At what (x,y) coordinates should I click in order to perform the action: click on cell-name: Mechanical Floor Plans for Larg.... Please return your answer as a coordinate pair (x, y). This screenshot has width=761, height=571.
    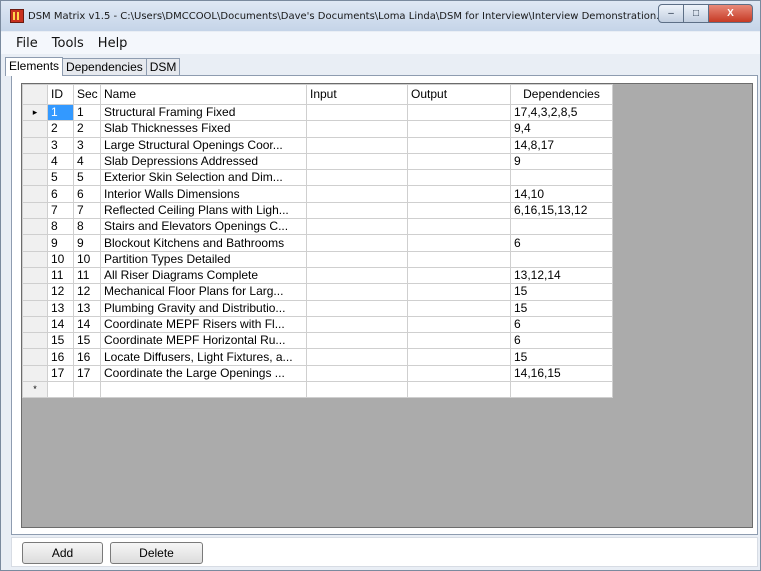
    Looking at the image, I should click on (203, 292).